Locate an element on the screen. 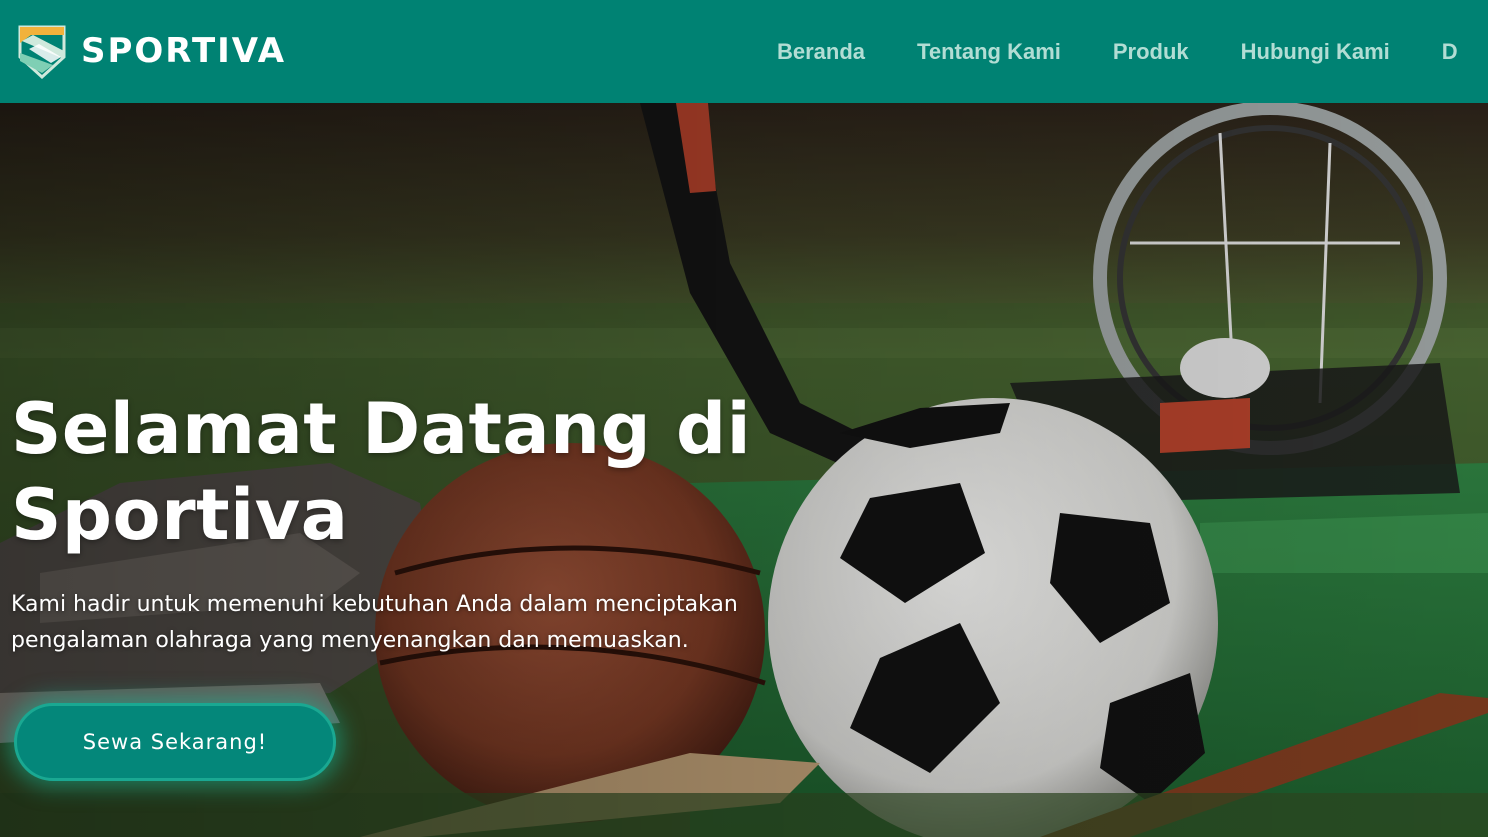 Image resolution: width=1488 pixels, height=837 pixels. nav-item-produk: Produk is located at coordinates (1151, 52).